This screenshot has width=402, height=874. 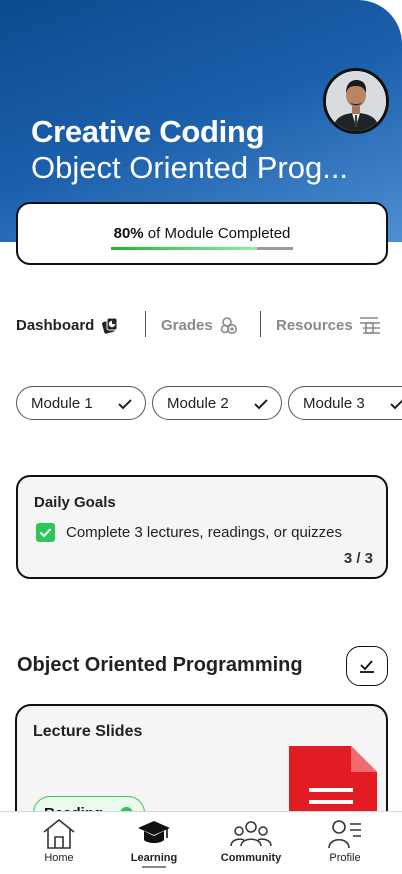 I want to click on module-chip-label: Module 2, so click(x=198, y=403).